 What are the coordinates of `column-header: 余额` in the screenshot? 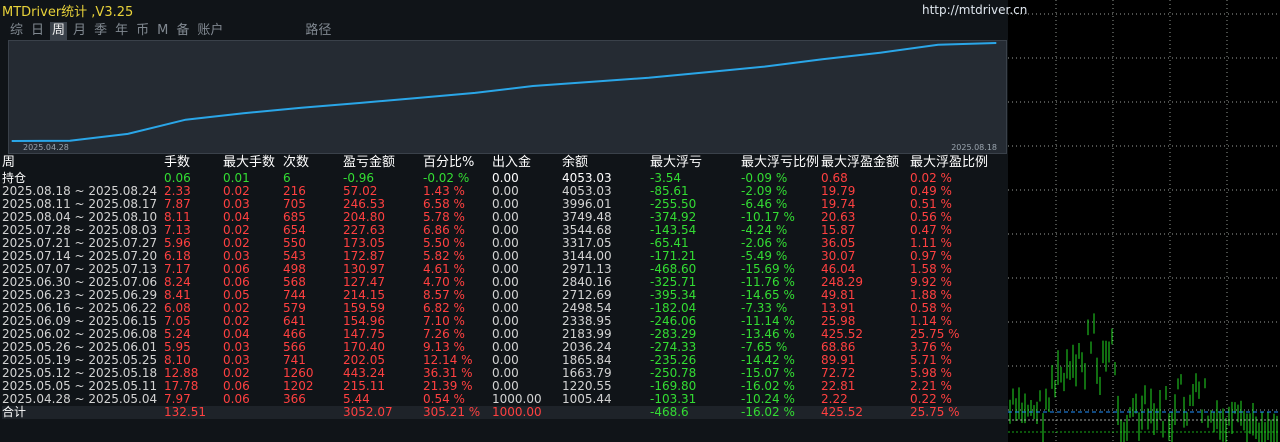 It's located at (575, 162).